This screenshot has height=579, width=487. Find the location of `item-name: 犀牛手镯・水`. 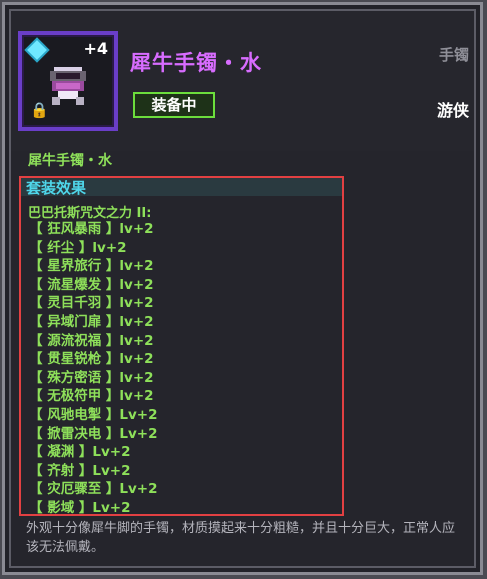

item-name: 犀牛手镯・水 is located at coordinates (196, 63).